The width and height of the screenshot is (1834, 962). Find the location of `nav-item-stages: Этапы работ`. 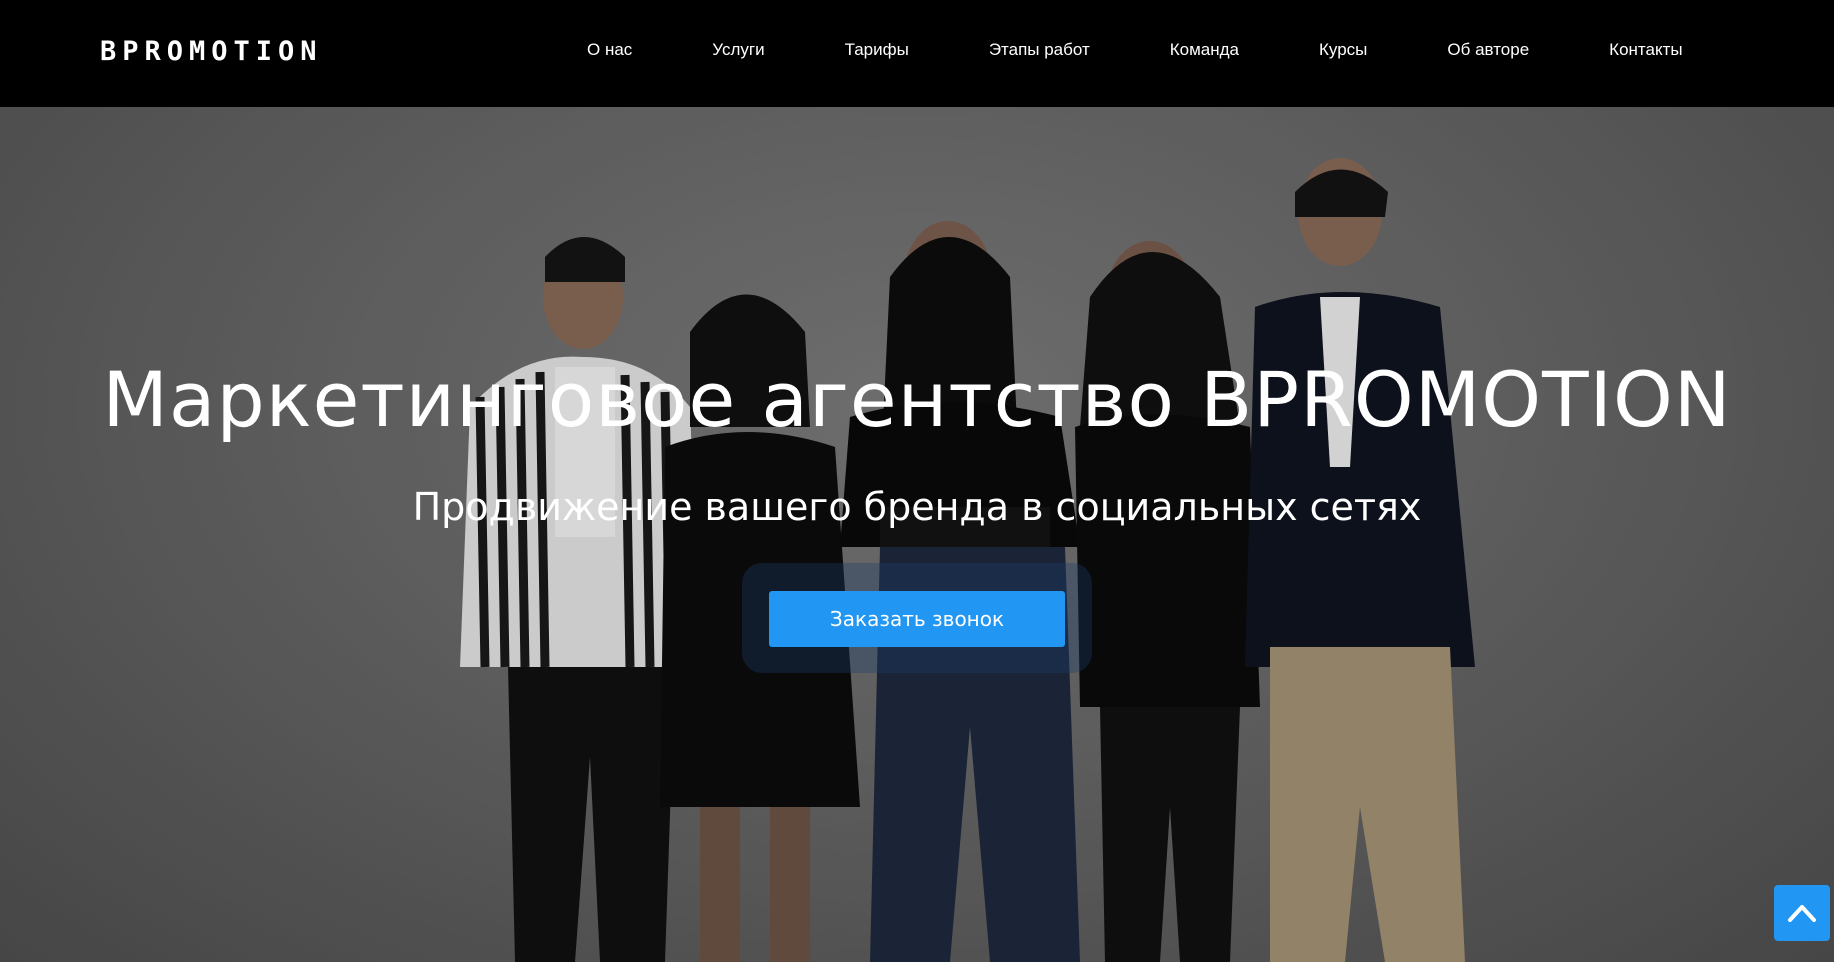

nav-item-stages: Этапы работ is located at coordinates (1039, 50).